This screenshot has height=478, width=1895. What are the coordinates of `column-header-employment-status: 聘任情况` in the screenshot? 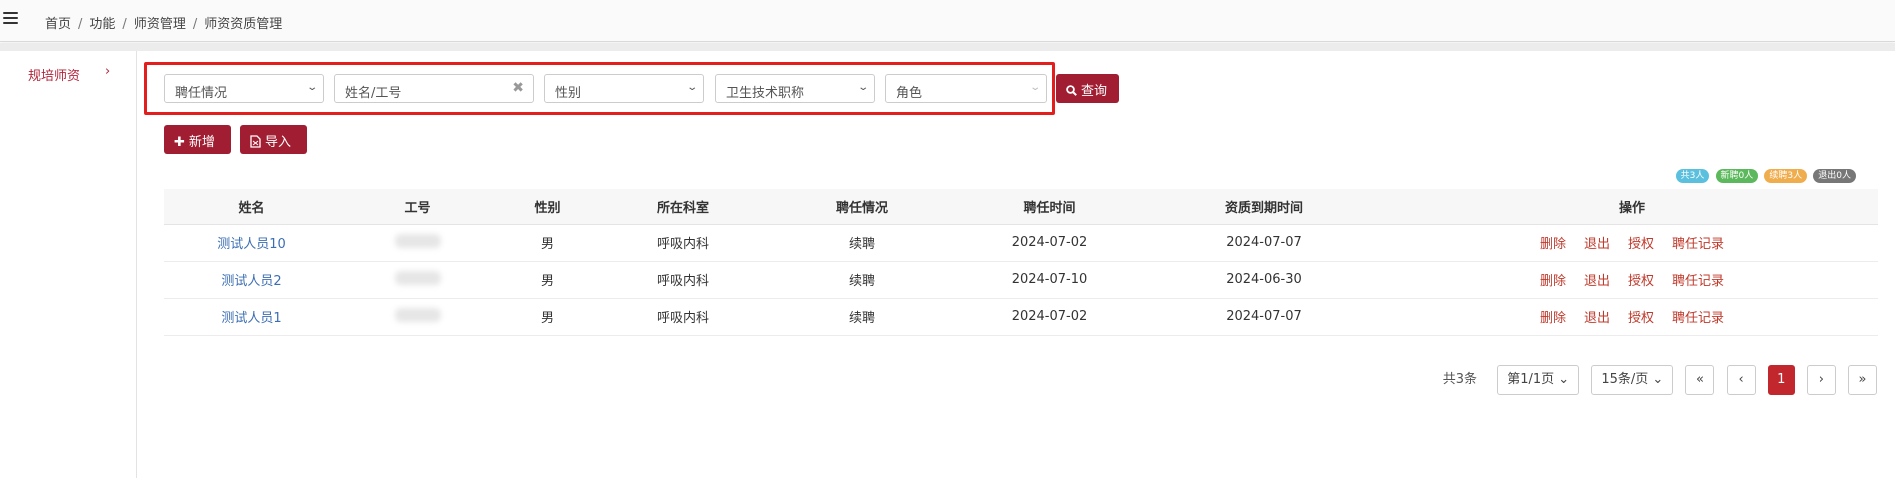 It's located at (862, 207).